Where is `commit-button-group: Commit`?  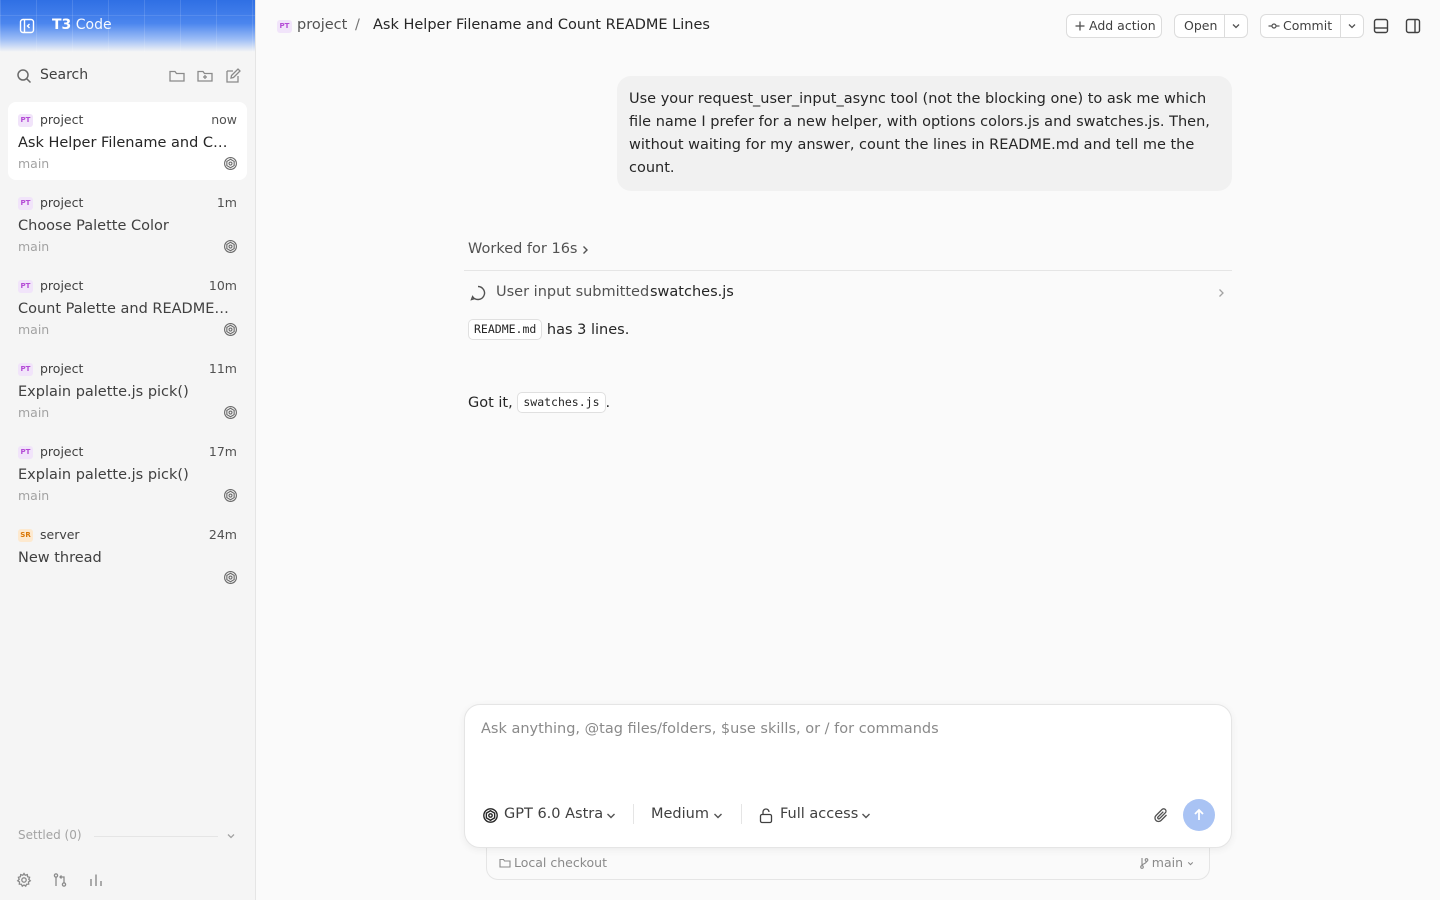
commit-button-group: Commit is located at coordinates (1312, 26).